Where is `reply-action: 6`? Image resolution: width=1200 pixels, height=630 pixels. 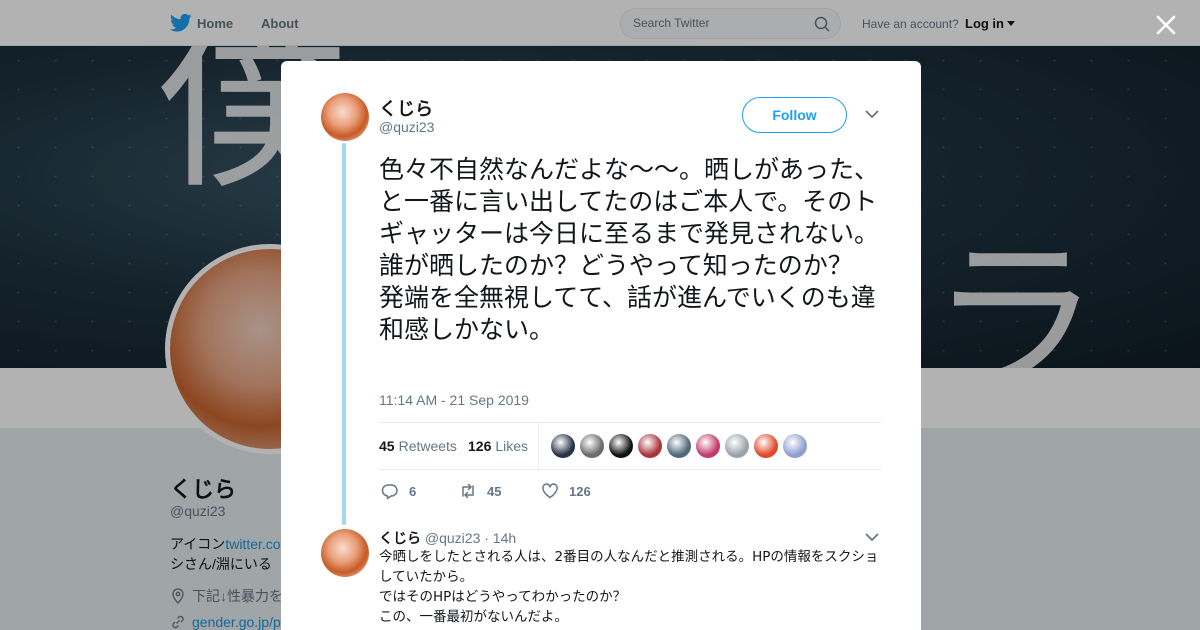 reply-action: 6 is located at coordinates (398, 491).